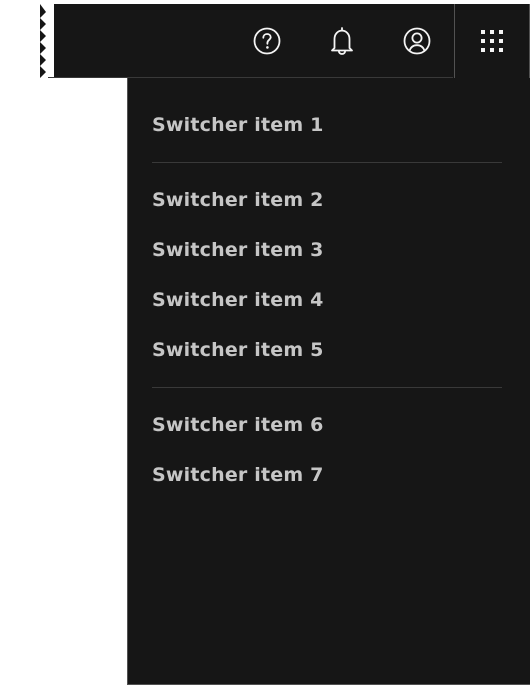 This screenshot has height=687, width=530. I want to click on user-avatar-icon, so click(416, 41).